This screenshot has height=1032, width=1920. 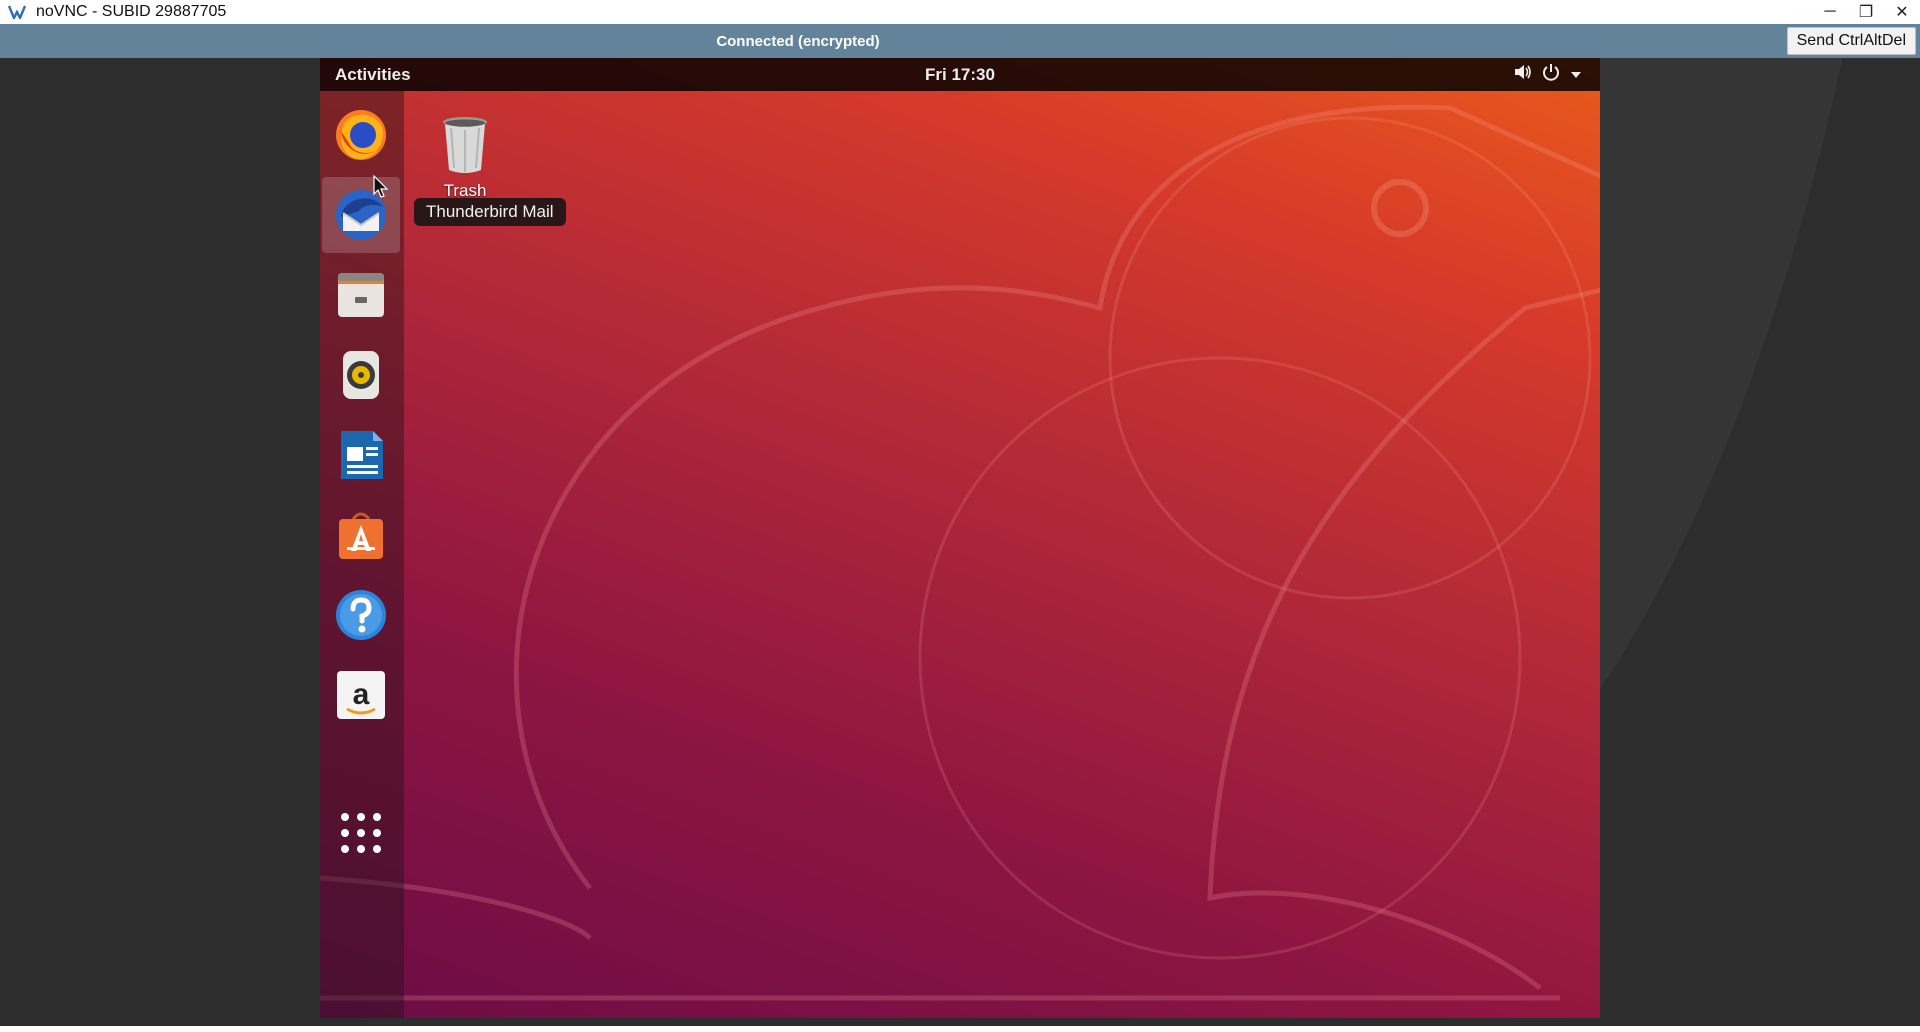 I want to click on window-bottom-border, so click(x=960, y=1029).